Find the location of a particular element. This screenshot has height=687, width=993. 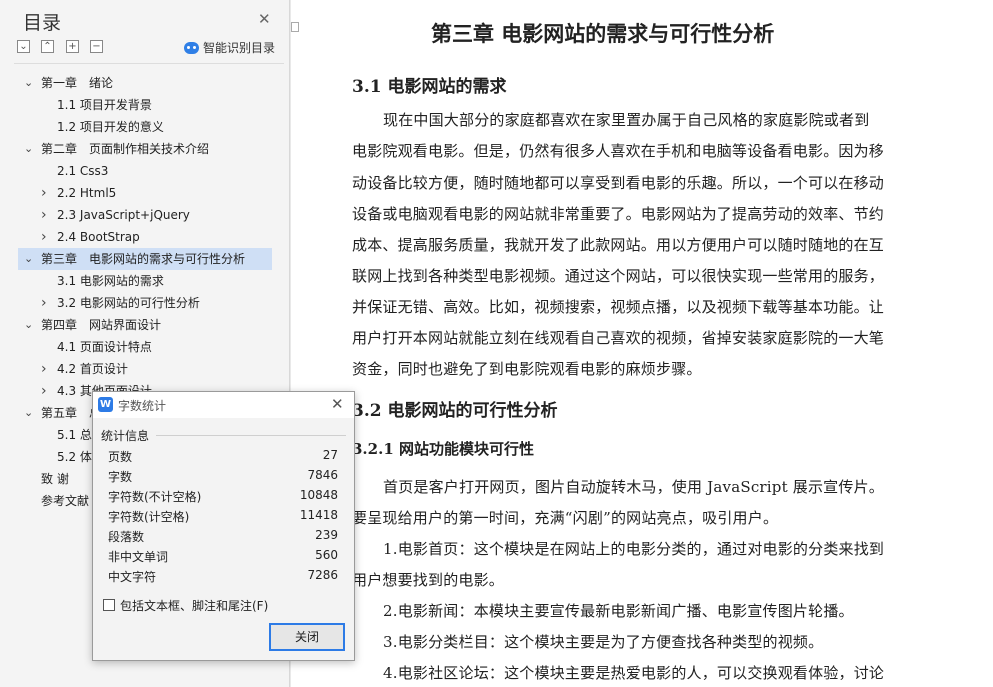

paragraph-line: 3.电影分类栏目：这个模块主要是为了方便查找各种类型的视频。 is located at coordinates (603, 642).